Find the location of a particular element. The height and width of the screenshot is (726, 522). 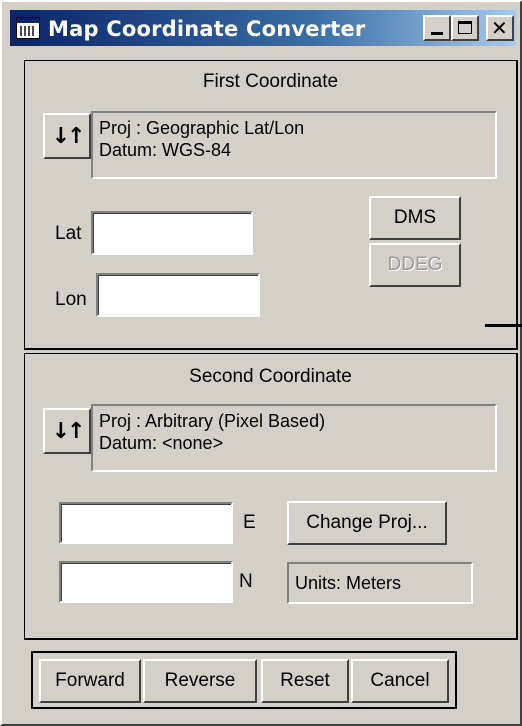

first-proj-text: Proj : Geographic Lat/Lon is located at coordinates (202, 128).